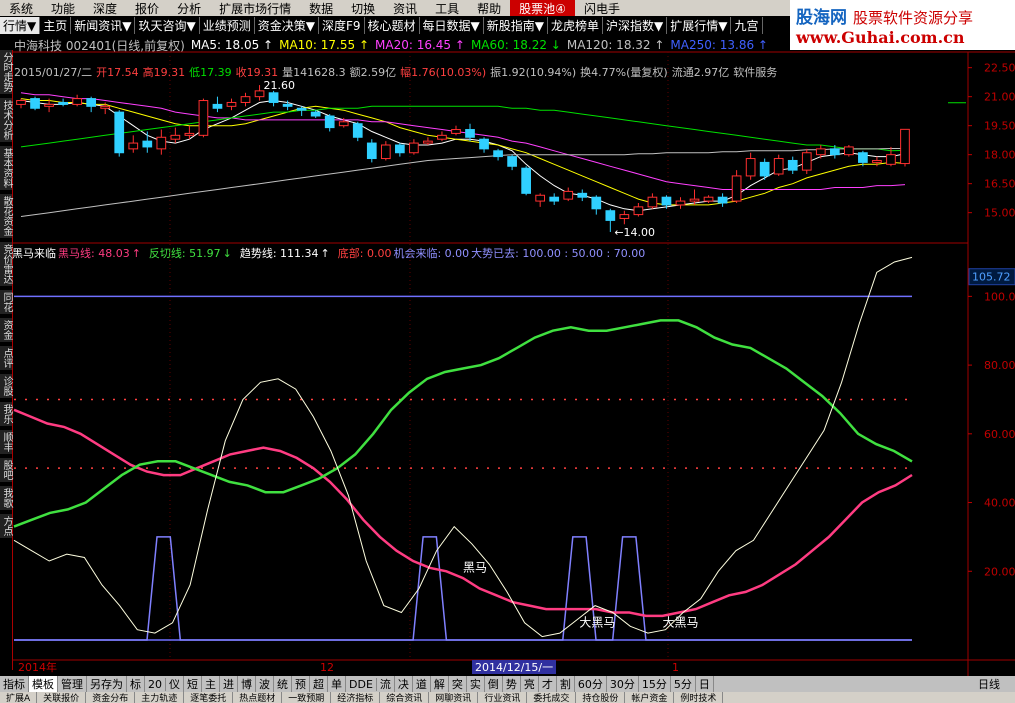 The image size is (1015, 703). I want to click on toolbar-tab: 进, so click(229, 684).